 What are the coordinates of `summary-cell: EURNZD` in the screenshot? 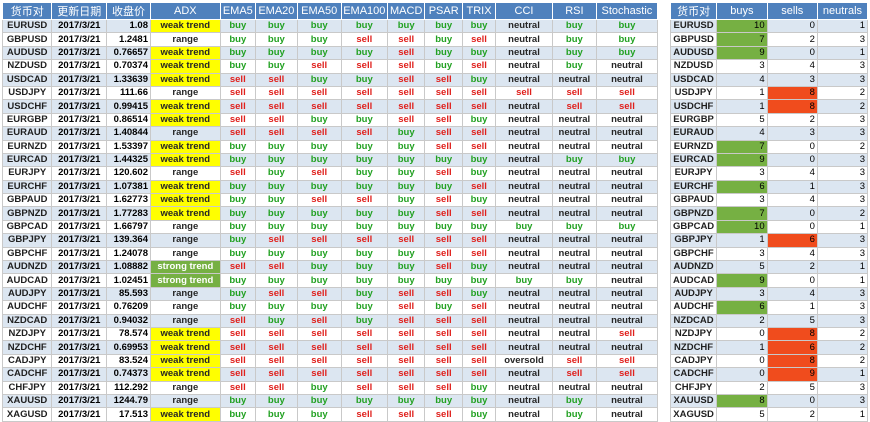 It's located at (693, 146).